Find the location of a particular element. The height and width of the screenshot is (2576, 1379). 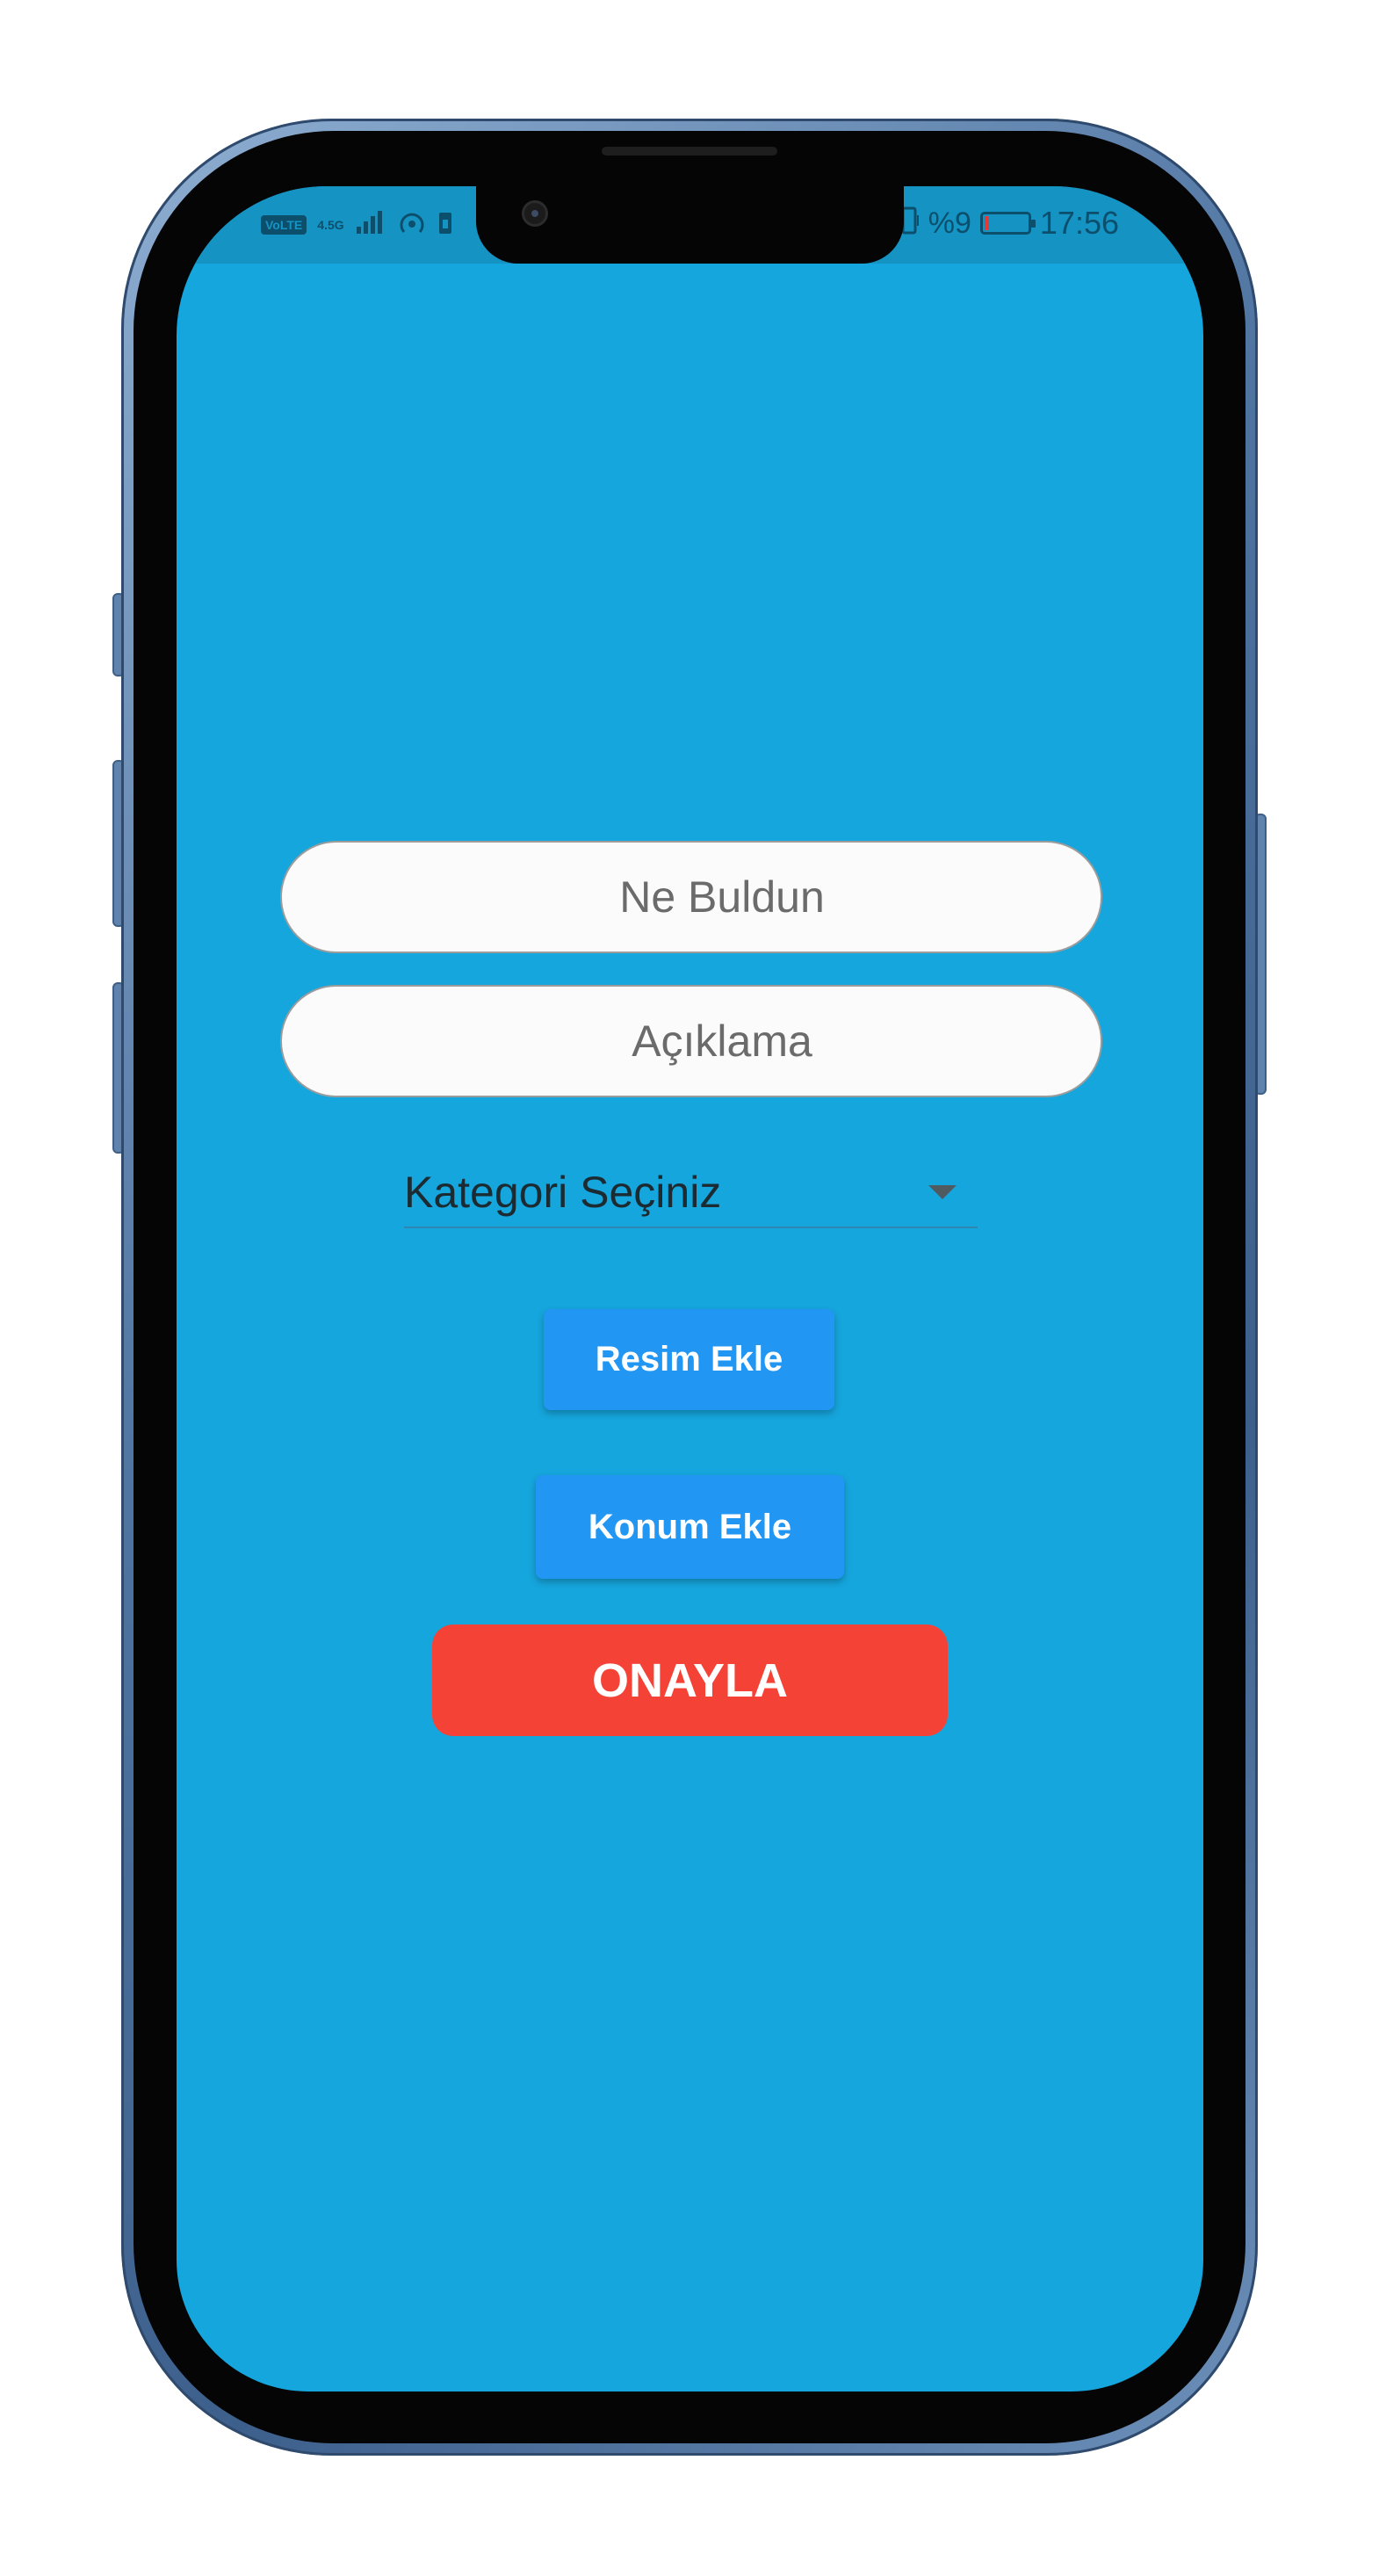

earpiece-speaker is located at coordinates (689, 151).